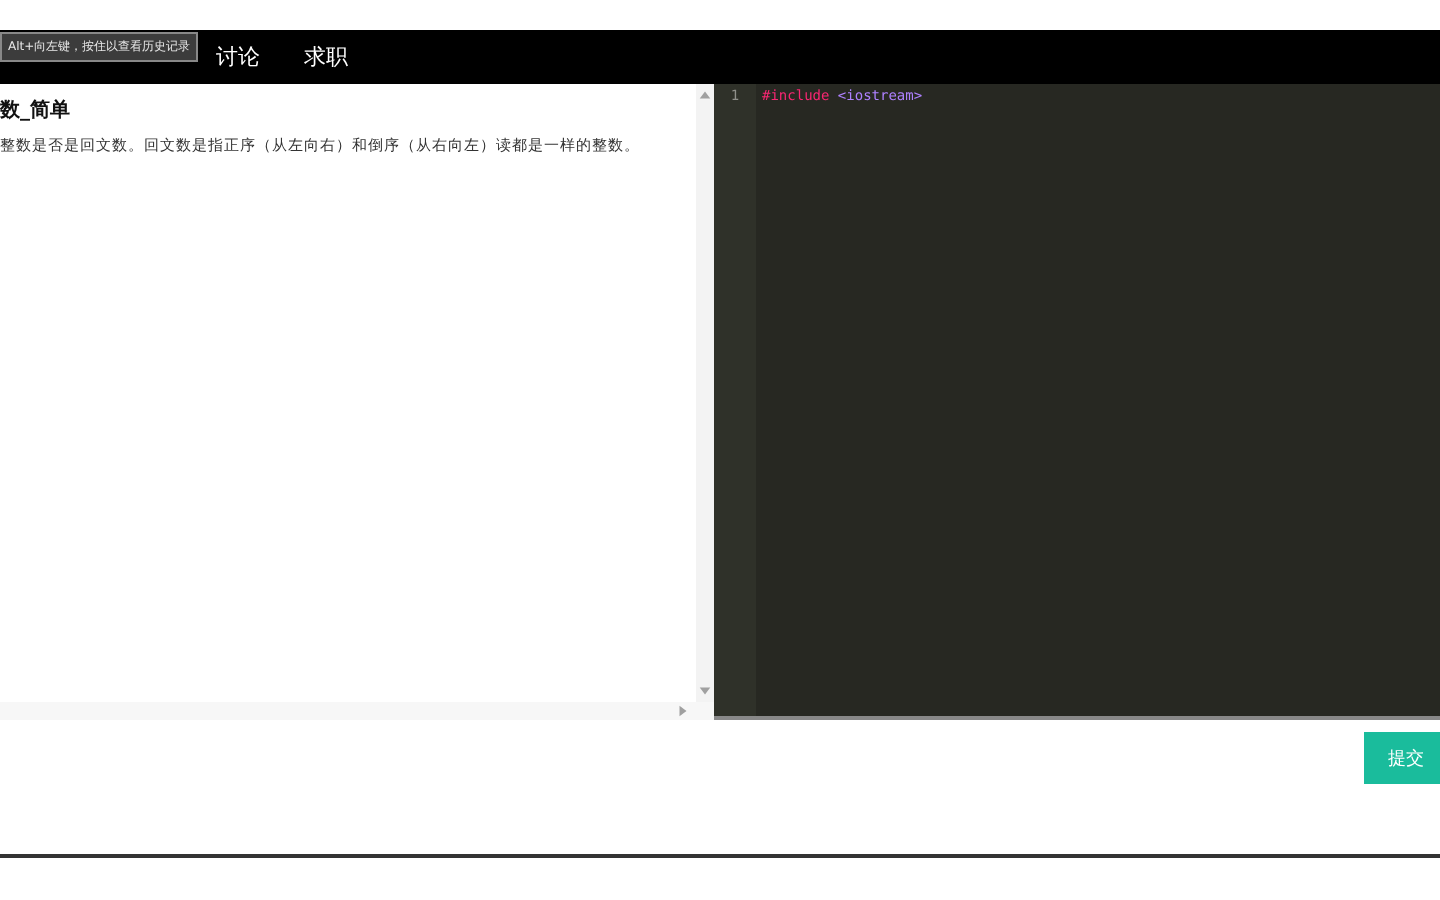 Image resolution: width=1440 pixels, height=900 pixels. What do you see at coordinates (36, 110) in the screenshot?
I see `problem-title: 数_简单` at bounding box center [36, 110].